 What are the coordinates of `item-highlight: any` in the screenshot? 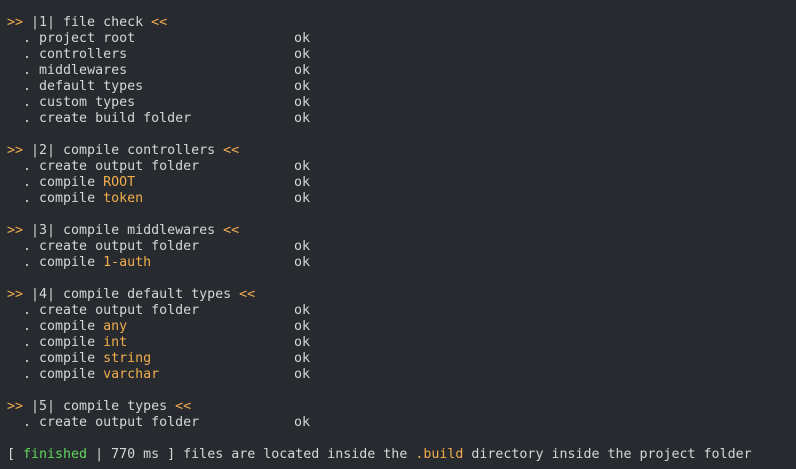 It's located at (115, 326).